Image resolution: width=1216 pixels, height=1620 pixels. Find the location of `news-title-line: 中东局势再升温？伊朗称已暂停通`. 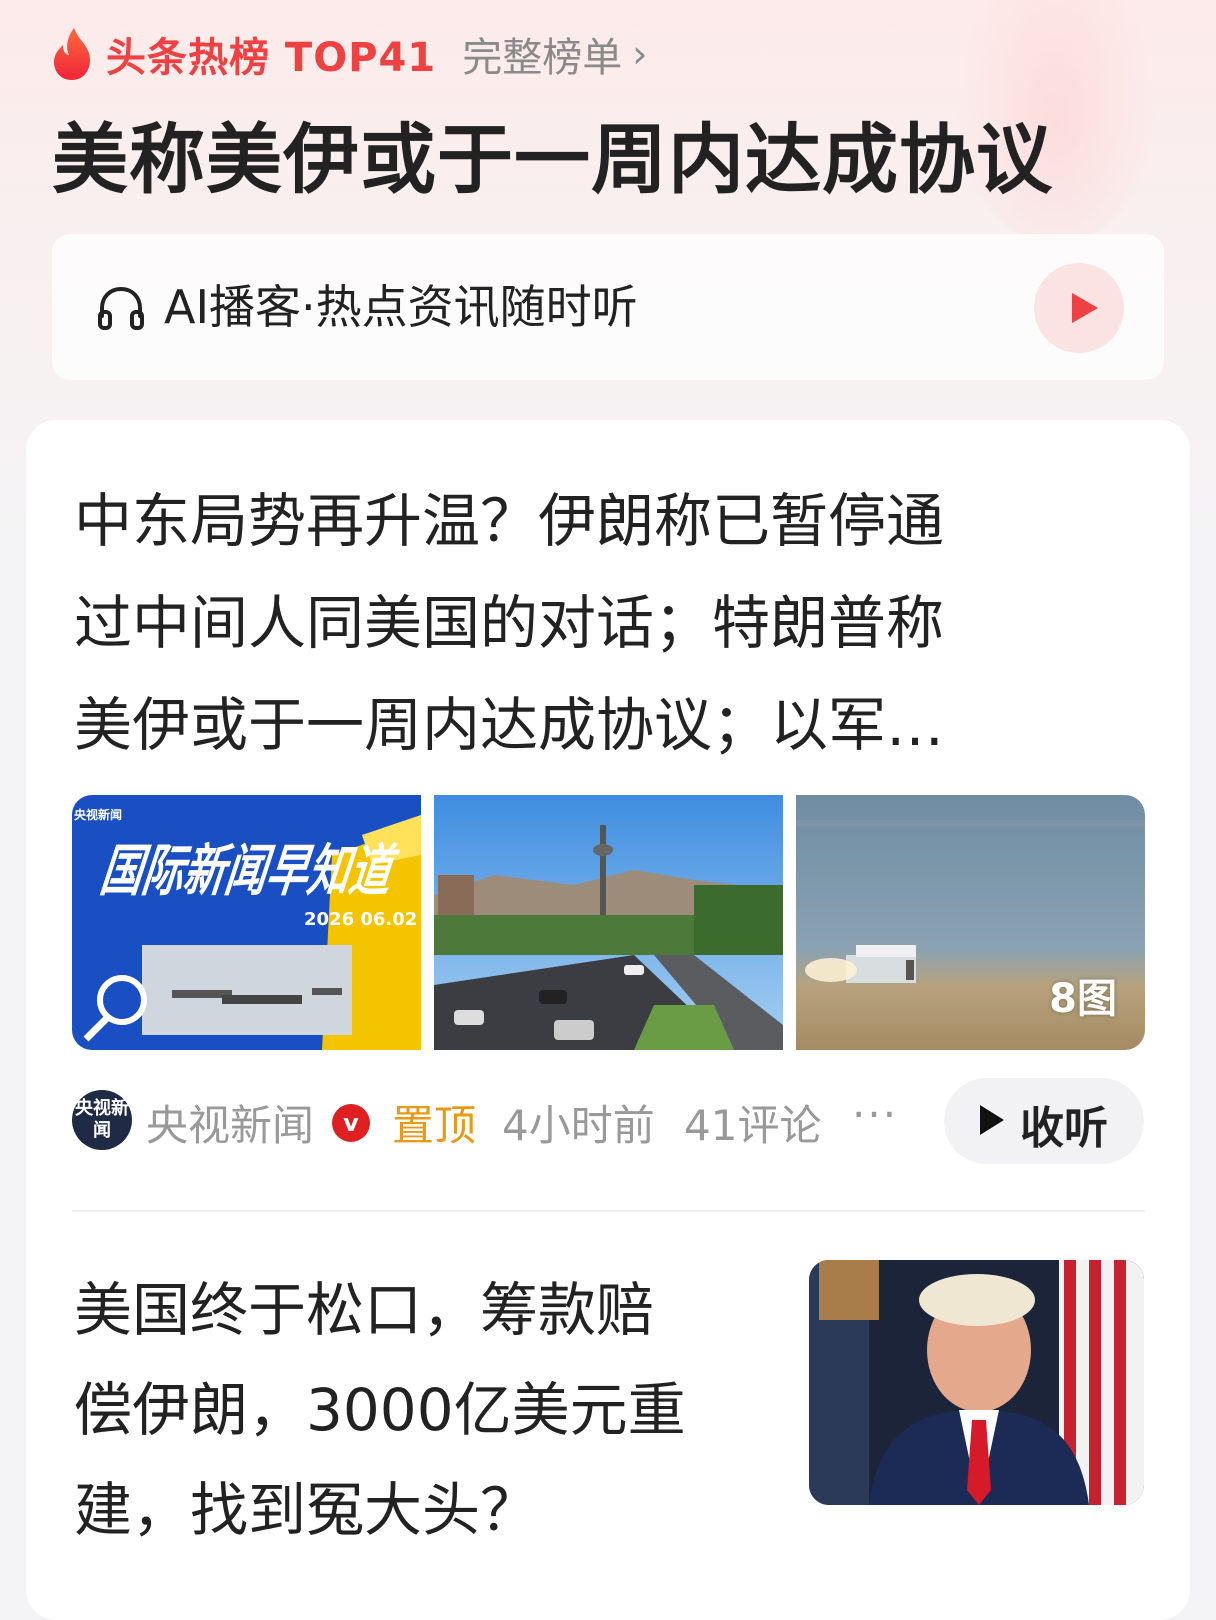

news-title-line: 中东局势再升温？伊朗称已暂停通 is located at coordinates (509, 521).